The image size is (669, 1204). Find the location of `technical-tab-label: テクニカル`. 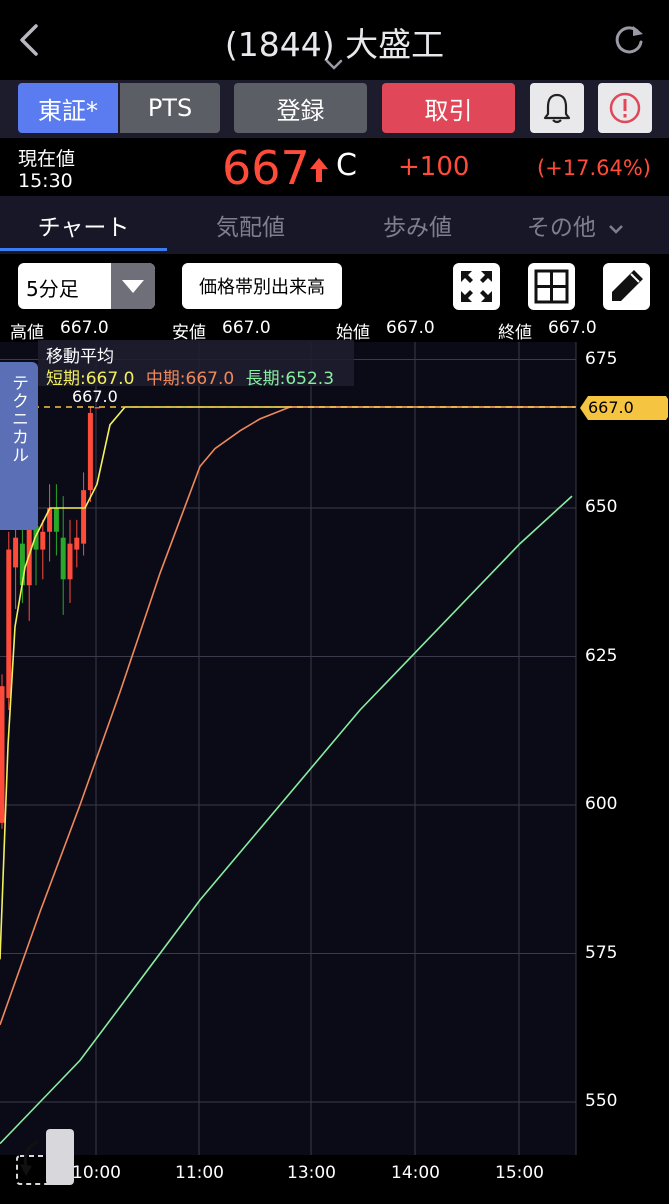

technical-tab-label: テクニカル is located at coordinates (18, 419).